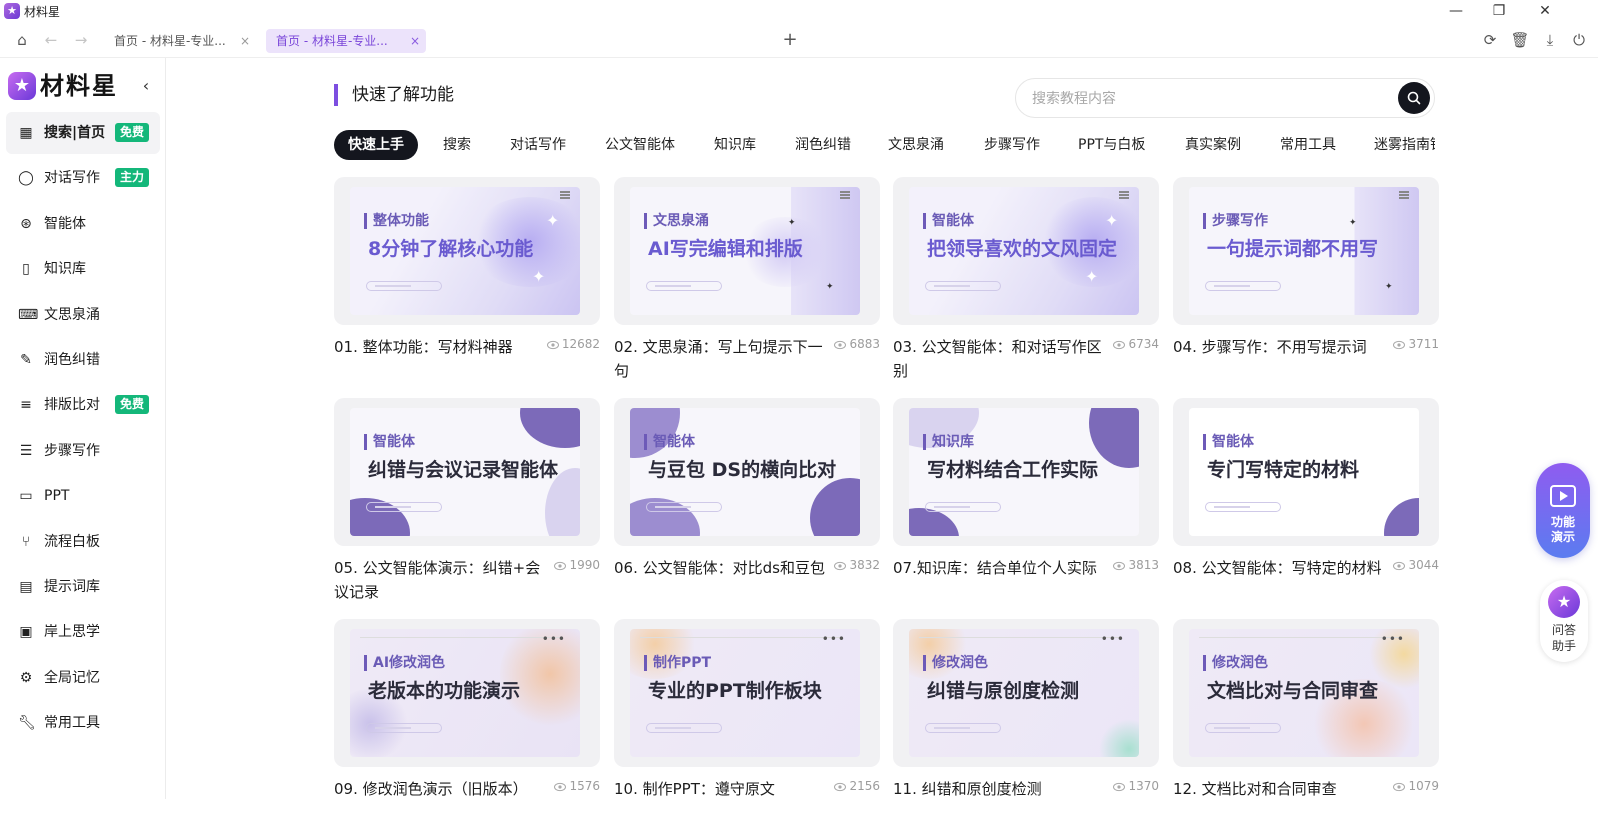 The height and width of the screenshot is (829, 1598). I want to click on card-thumbnail: ✦ ✦ 文思泉涌 AI写完编辑和排版, so click(745, 251).